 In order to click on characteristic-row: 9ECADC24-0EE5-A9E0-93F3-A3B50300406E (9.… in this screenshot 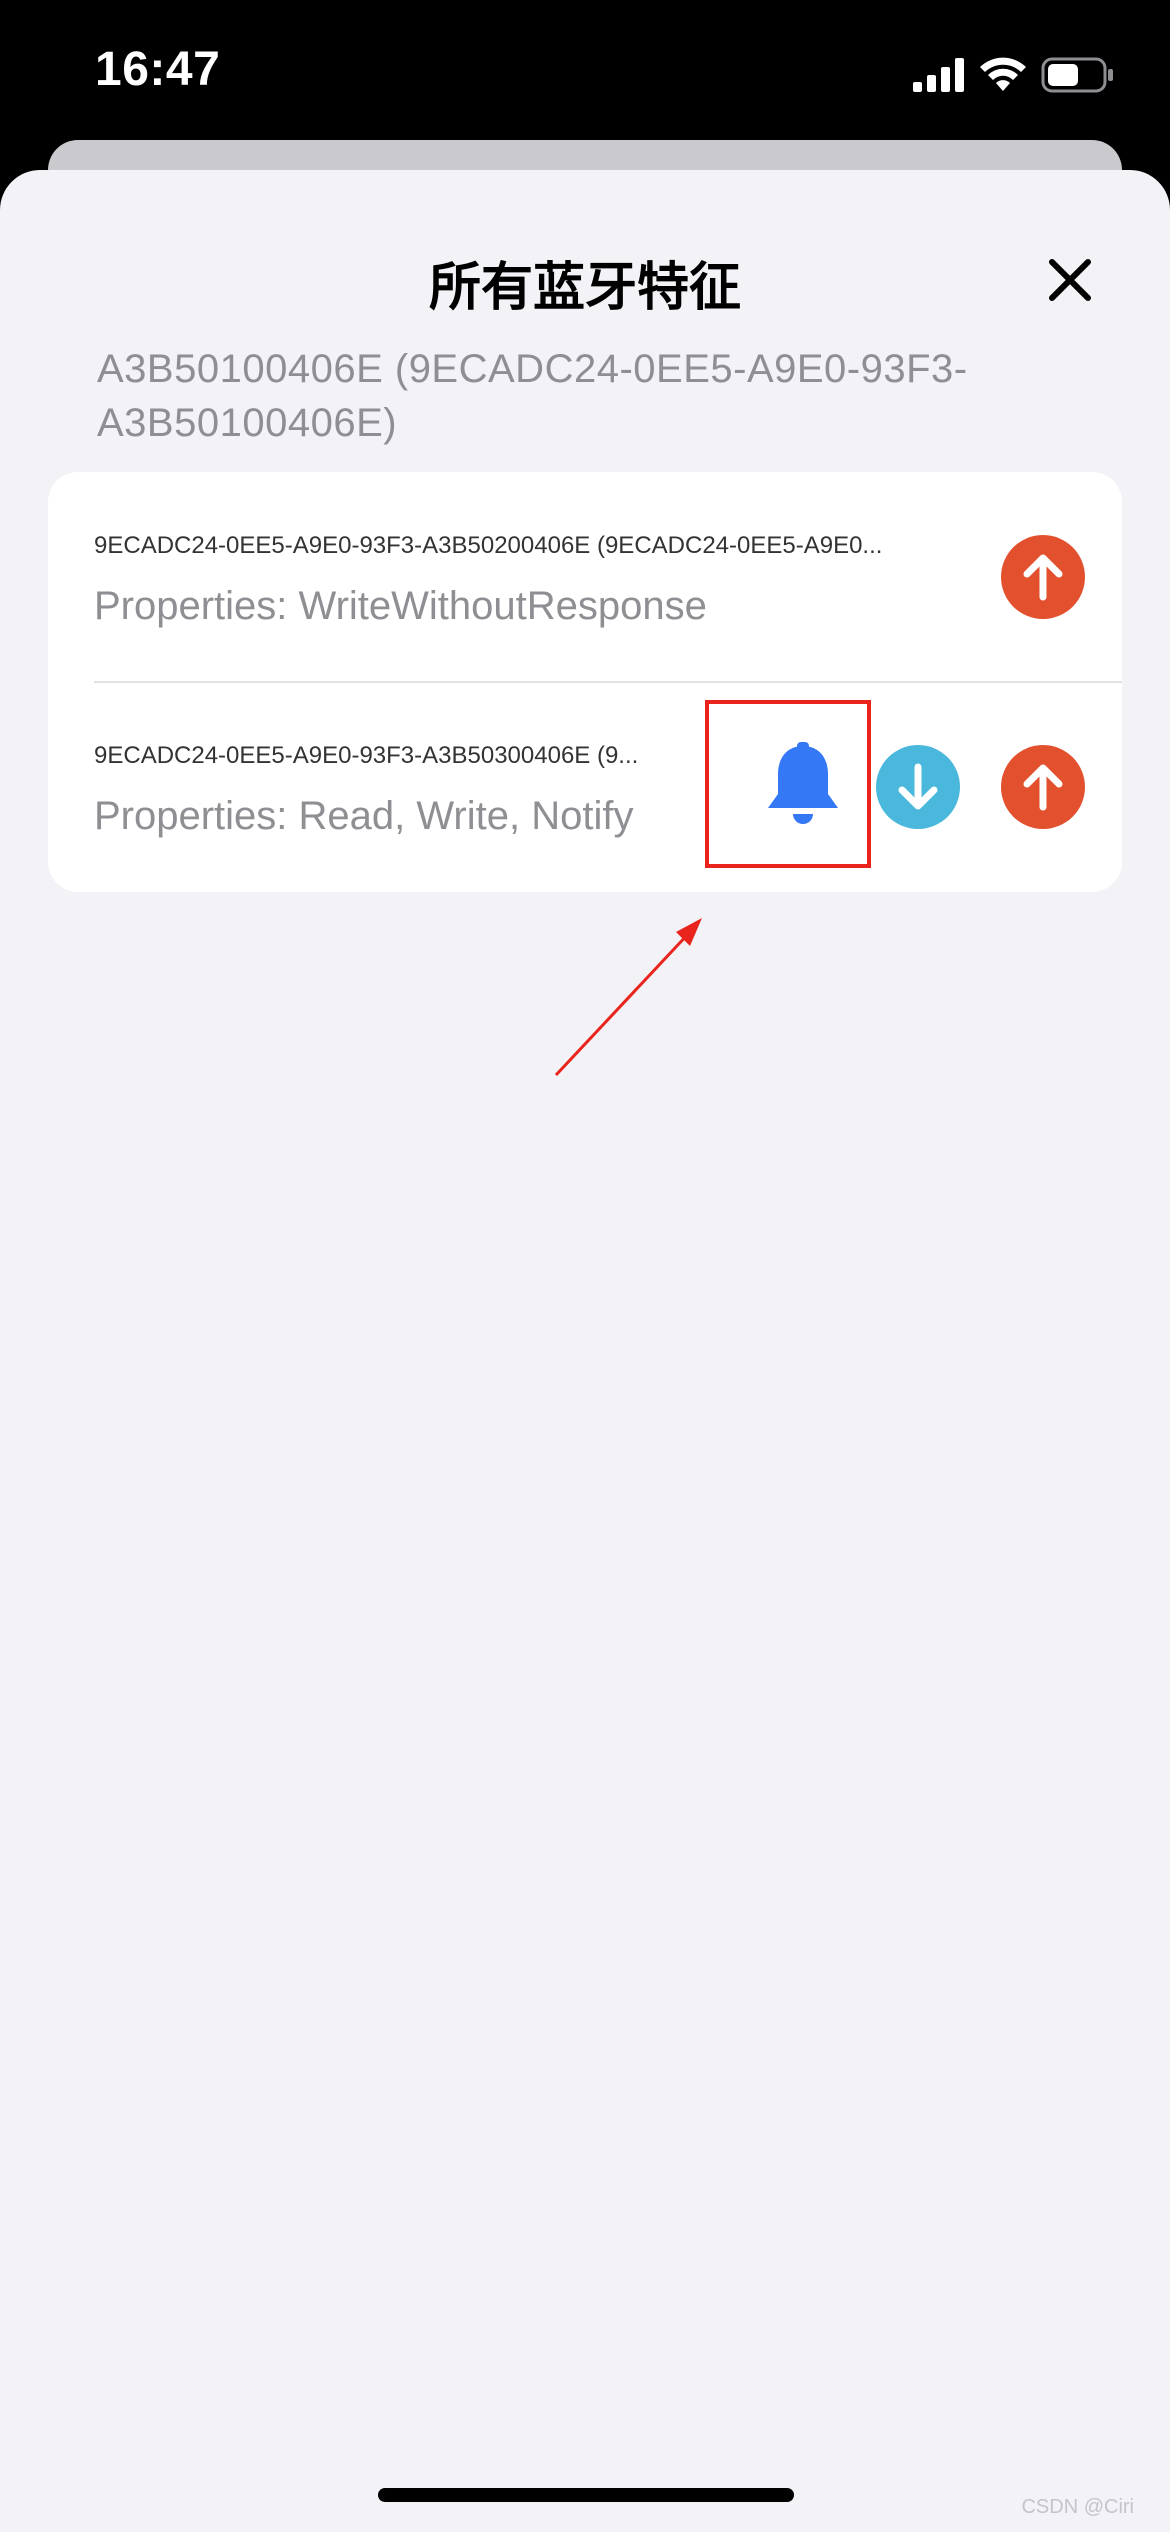, I will do `click(585, 787)`.